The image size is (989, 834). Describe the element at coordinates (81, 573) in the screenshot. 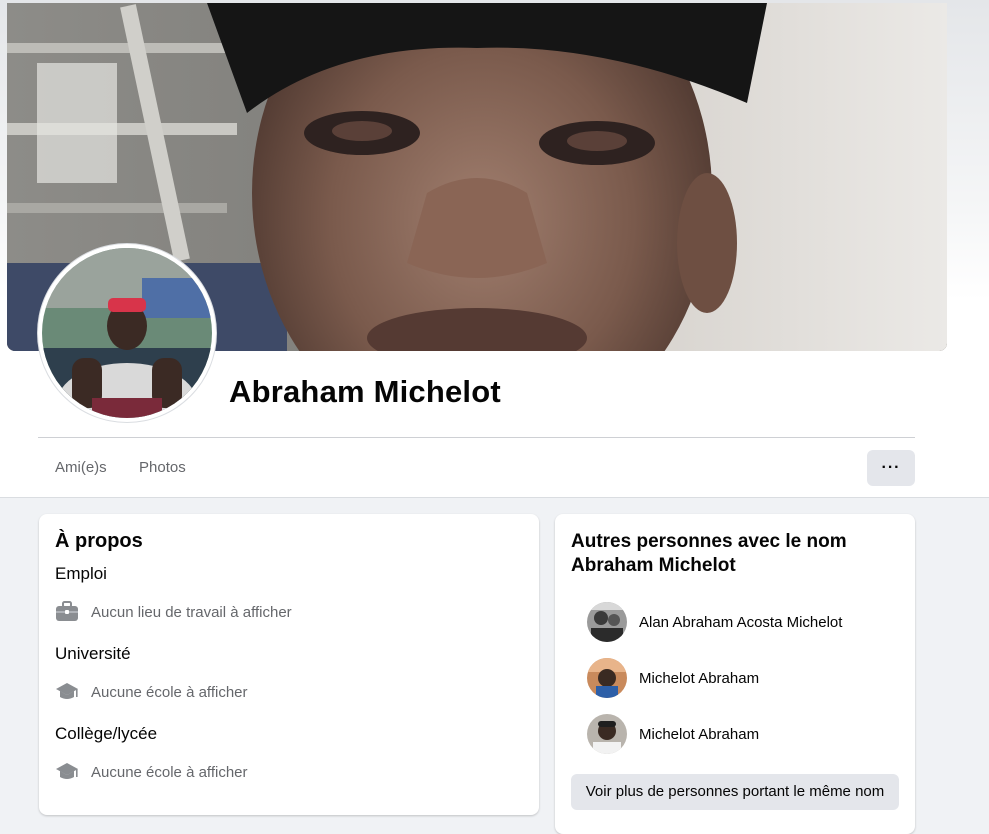

I see `work-section-title: Emploi` at that location.